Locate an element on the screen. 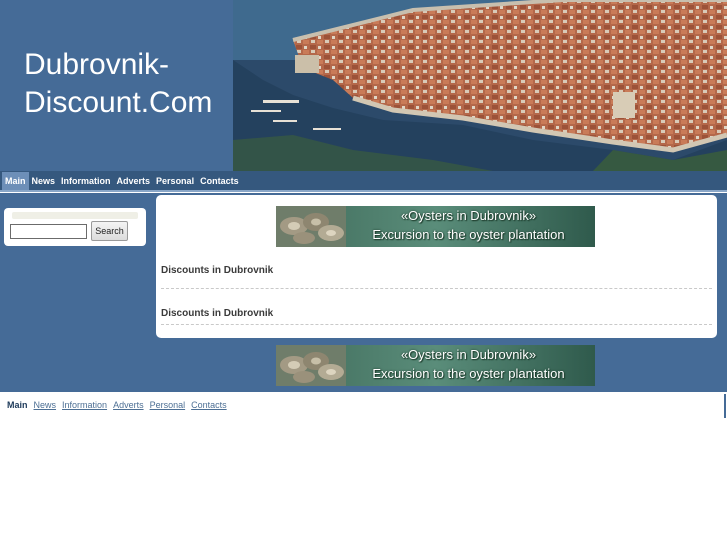  nav-item-personal: Personal is located at coordinates (175, 181).